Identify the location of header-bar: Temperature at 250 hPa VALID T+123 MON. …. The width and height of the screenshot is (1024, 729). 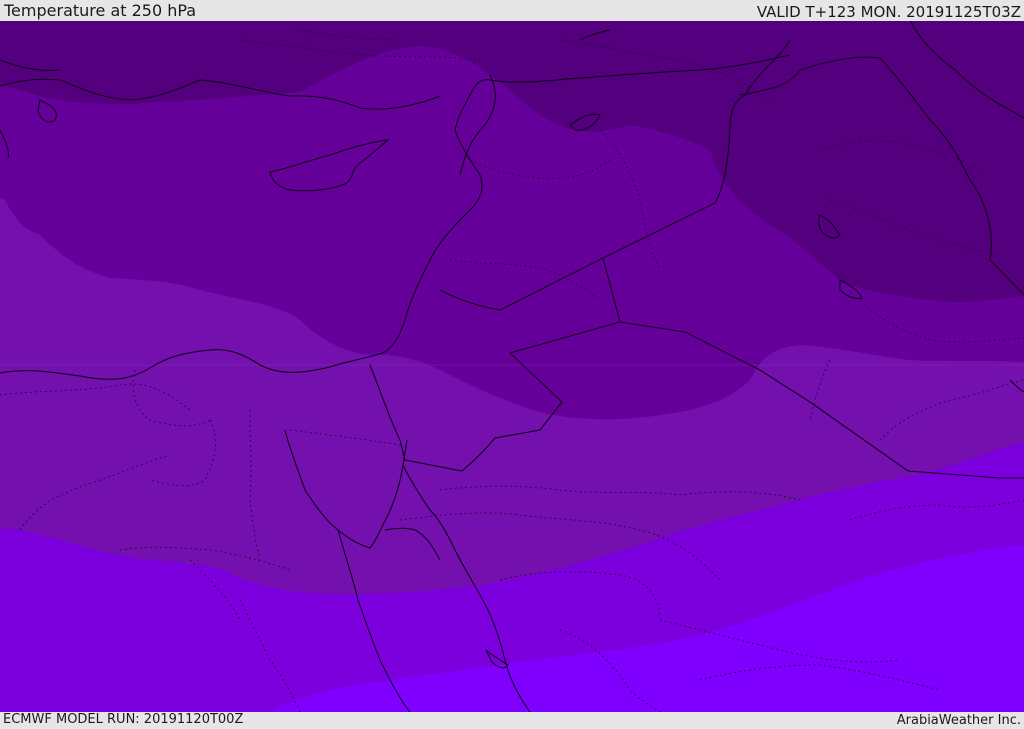
(512, 10).